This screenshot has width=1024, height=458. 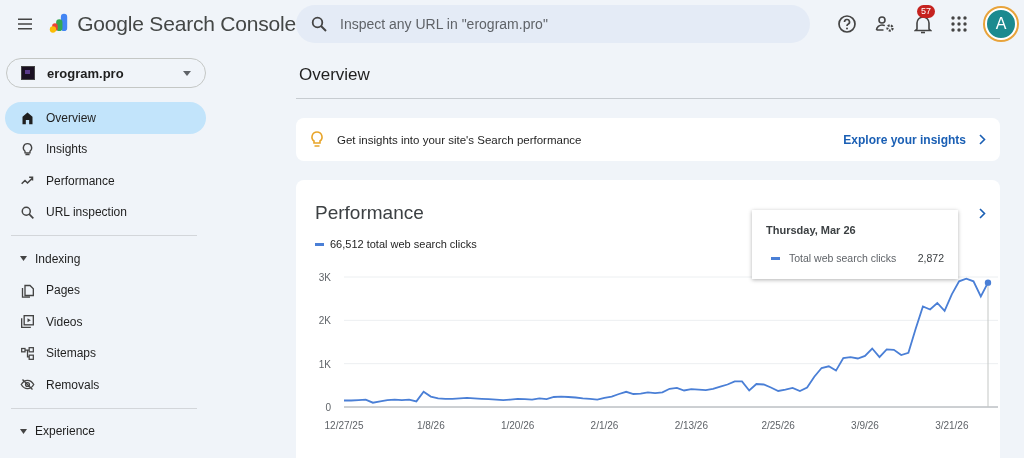 I want to click on tooltip-value: 2,872, so click(x=930, y=258).